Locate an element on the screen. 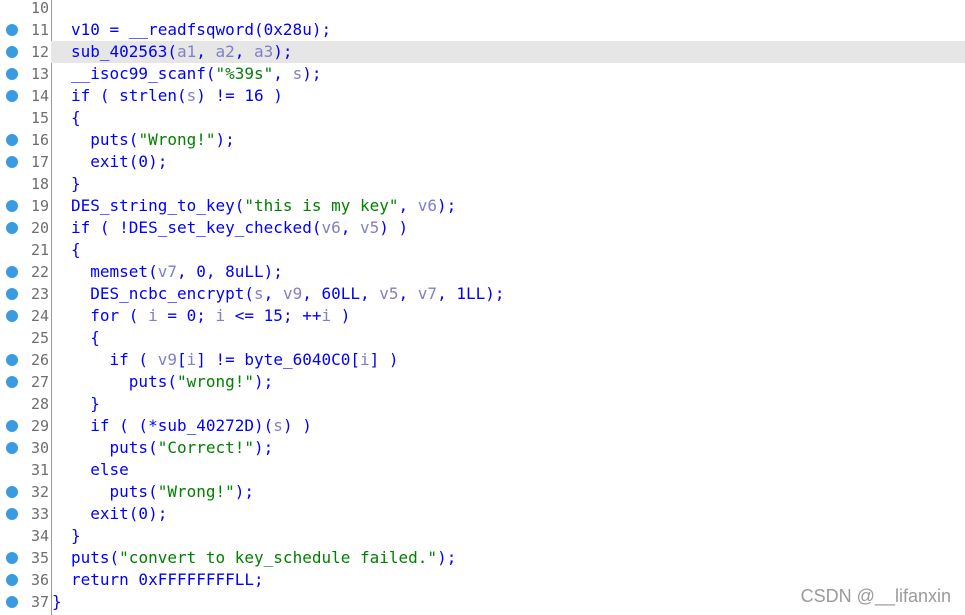 The image size is (965, 615). code-text: if ( (*sub_40272D)(s) ) is located at coordinates (191, 426).